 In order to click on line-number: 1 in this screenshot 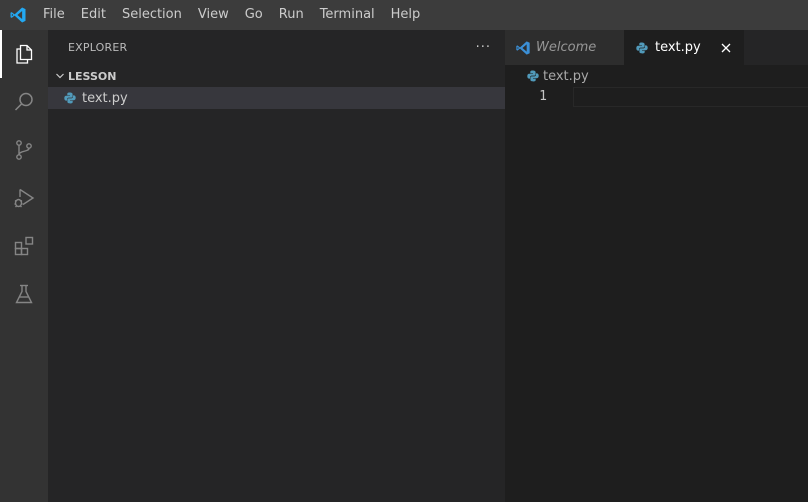, I will do `click(543, 96)`.